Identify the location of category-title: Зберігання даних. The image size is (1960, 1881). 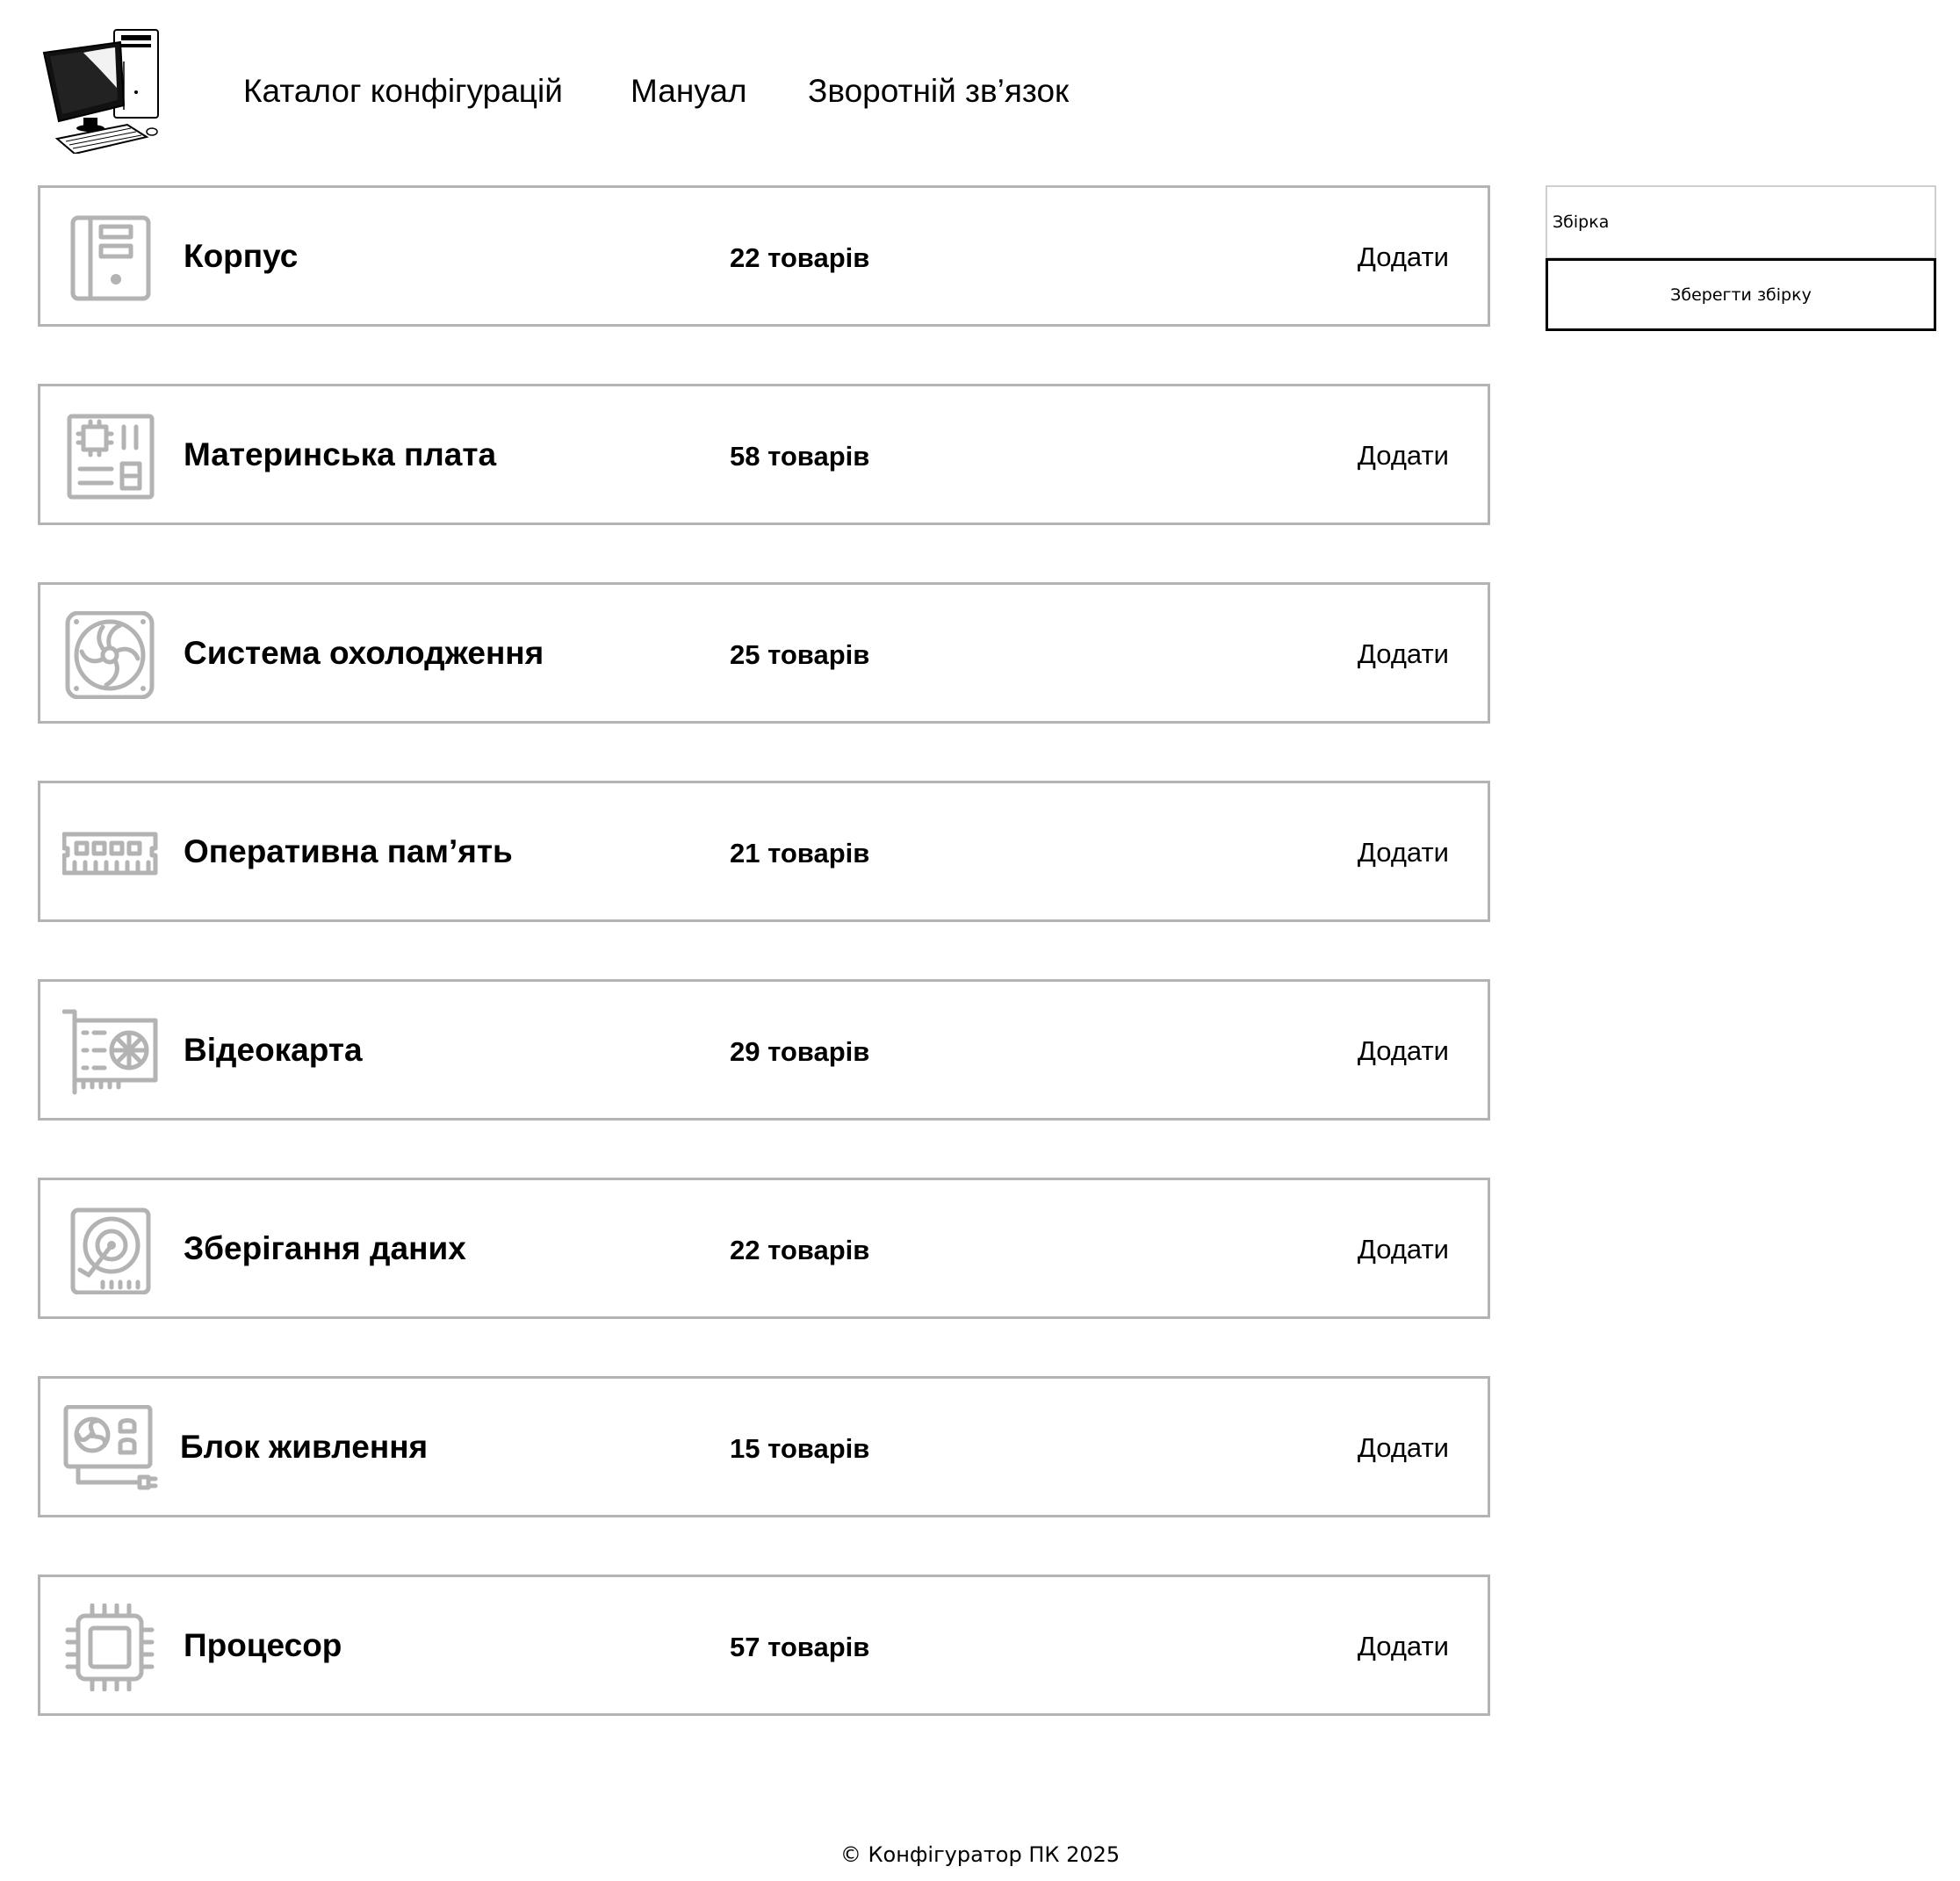
(325, 1248).